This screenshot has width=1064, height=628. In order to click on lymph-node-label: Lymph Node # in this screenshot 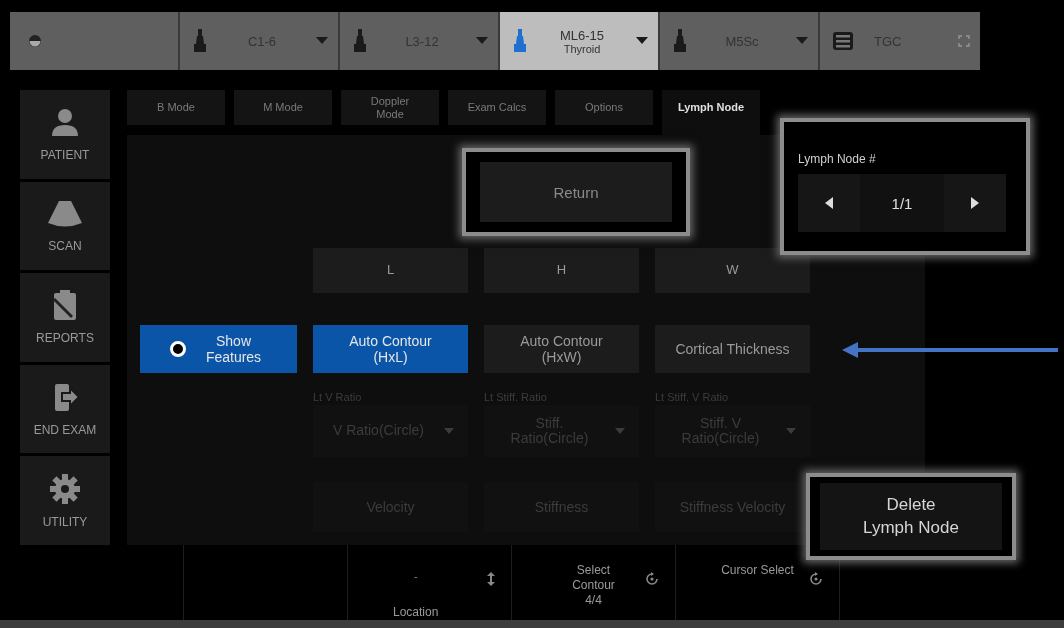, I will do `click(837, 159)`.